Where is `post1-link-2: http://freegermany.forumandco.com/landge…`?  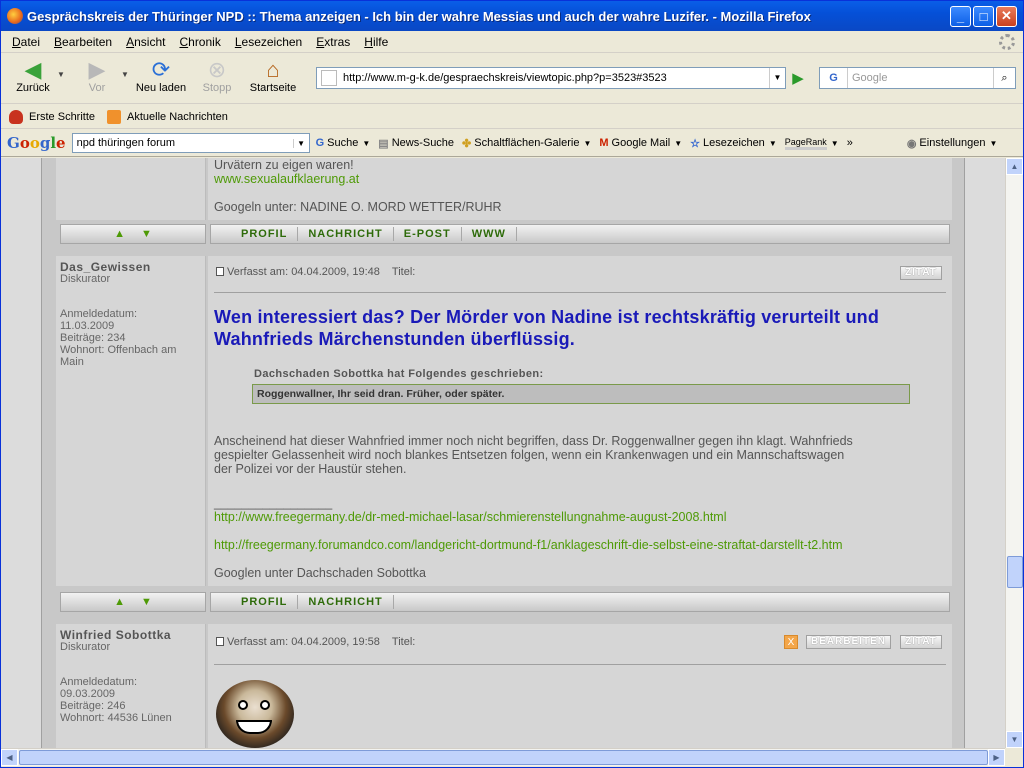 post1-link-2: http://freegermany.forumandco.com/landge… is located at coordinates (528, 545).